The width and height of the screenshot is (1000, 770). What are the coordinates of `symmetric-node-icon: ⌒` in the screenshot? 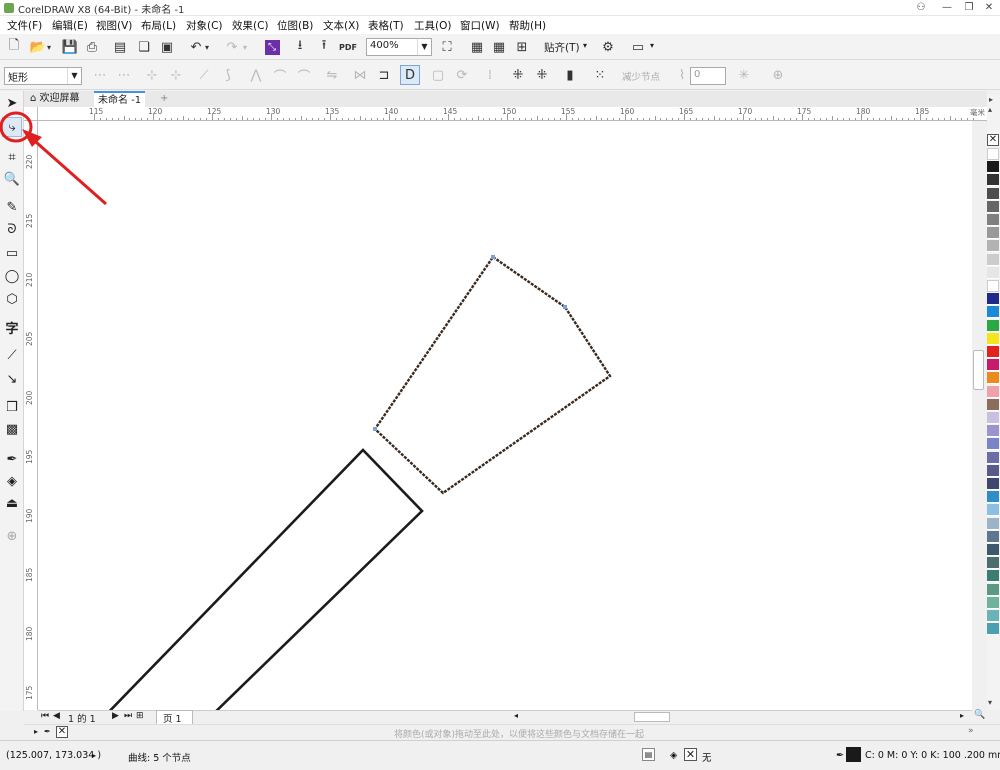 It's located at (304, 75).